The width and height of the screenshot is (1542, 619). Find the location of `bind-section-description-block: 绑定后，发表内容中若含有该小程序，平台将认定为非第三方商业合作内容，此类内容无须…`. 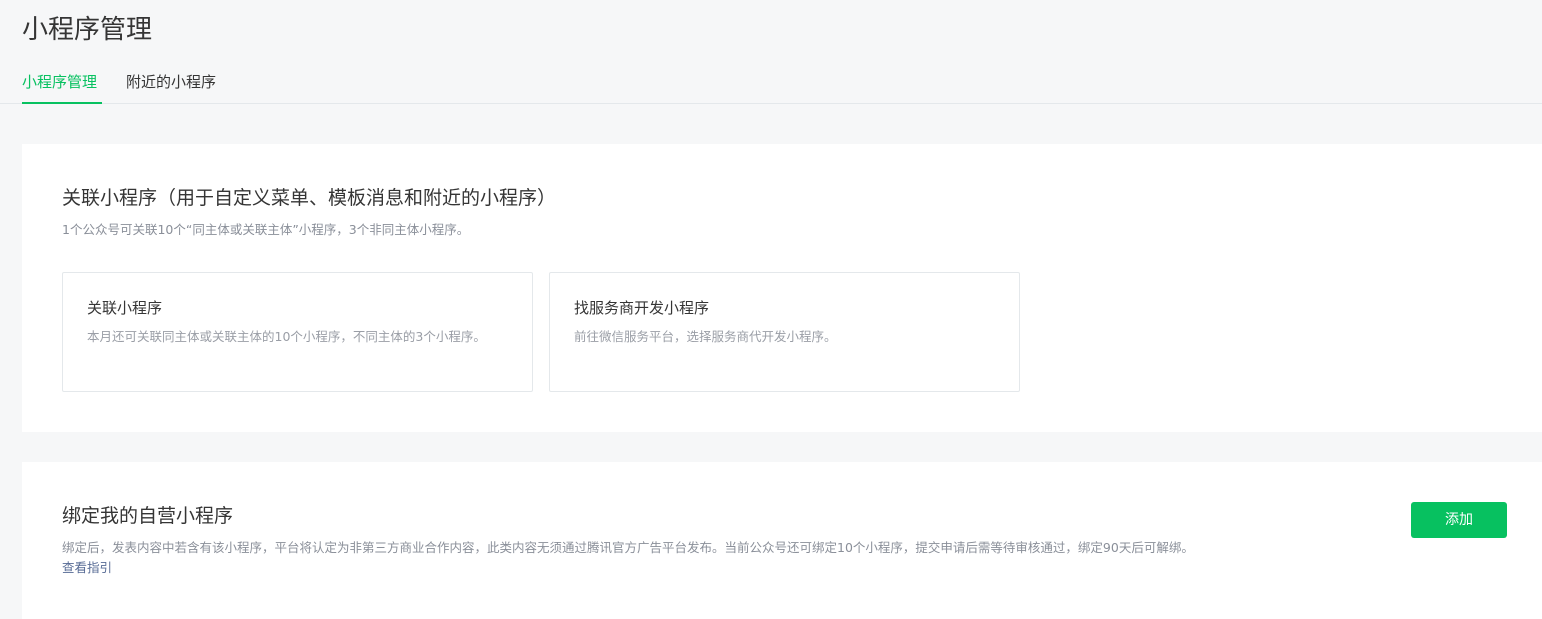

bind-section-description-block: 绑定后，发表内容中若含有该小程序，平台将认定为非第三方商业合作内容，此类内容无须… is located at coordinates (707, 558).